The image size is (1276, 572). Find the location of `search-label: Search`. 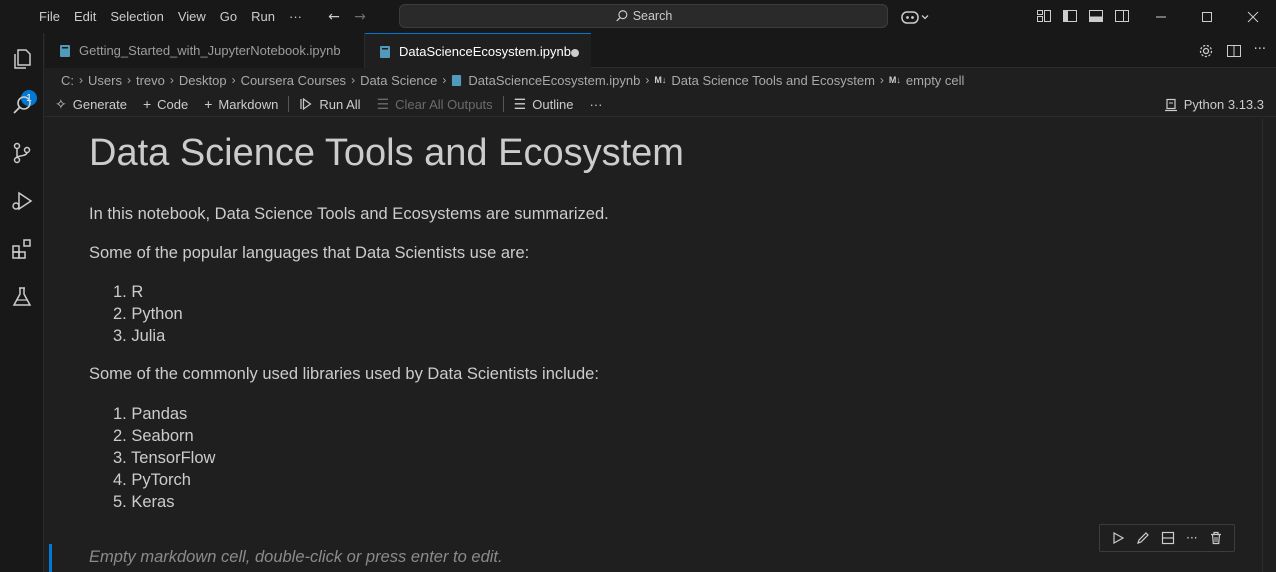

search-label: Search is located at coordinates (652, 16).